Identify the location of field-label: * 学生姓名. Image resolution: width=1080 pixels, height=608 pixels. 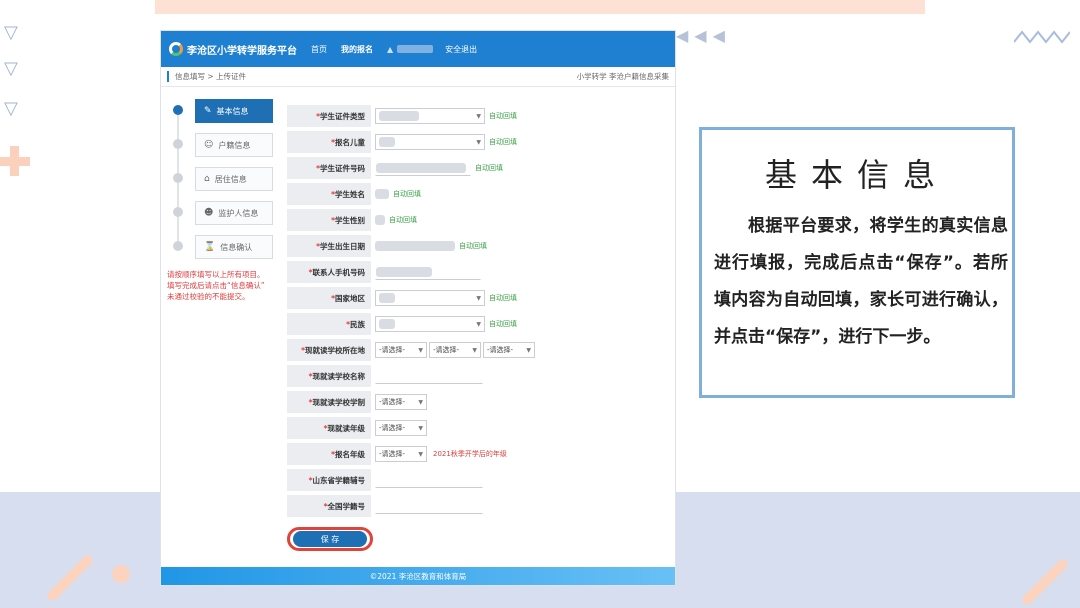
(329, 194).